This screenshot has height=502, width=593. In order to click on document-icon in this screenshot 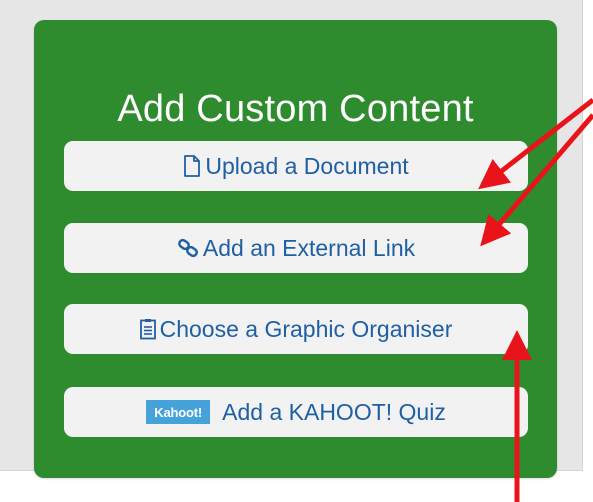, I will do `click(192, 166)`.